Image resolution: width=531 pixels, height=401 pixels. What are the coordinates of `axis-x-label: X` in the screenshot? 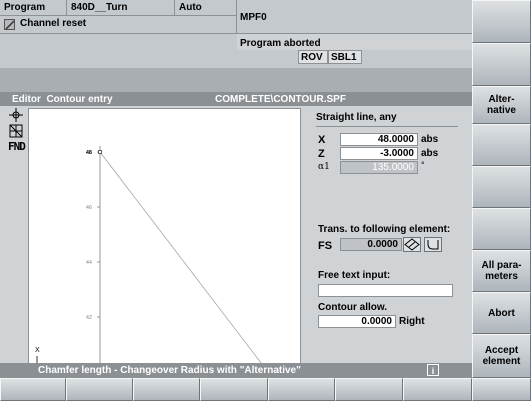 It's located at (37, 350).